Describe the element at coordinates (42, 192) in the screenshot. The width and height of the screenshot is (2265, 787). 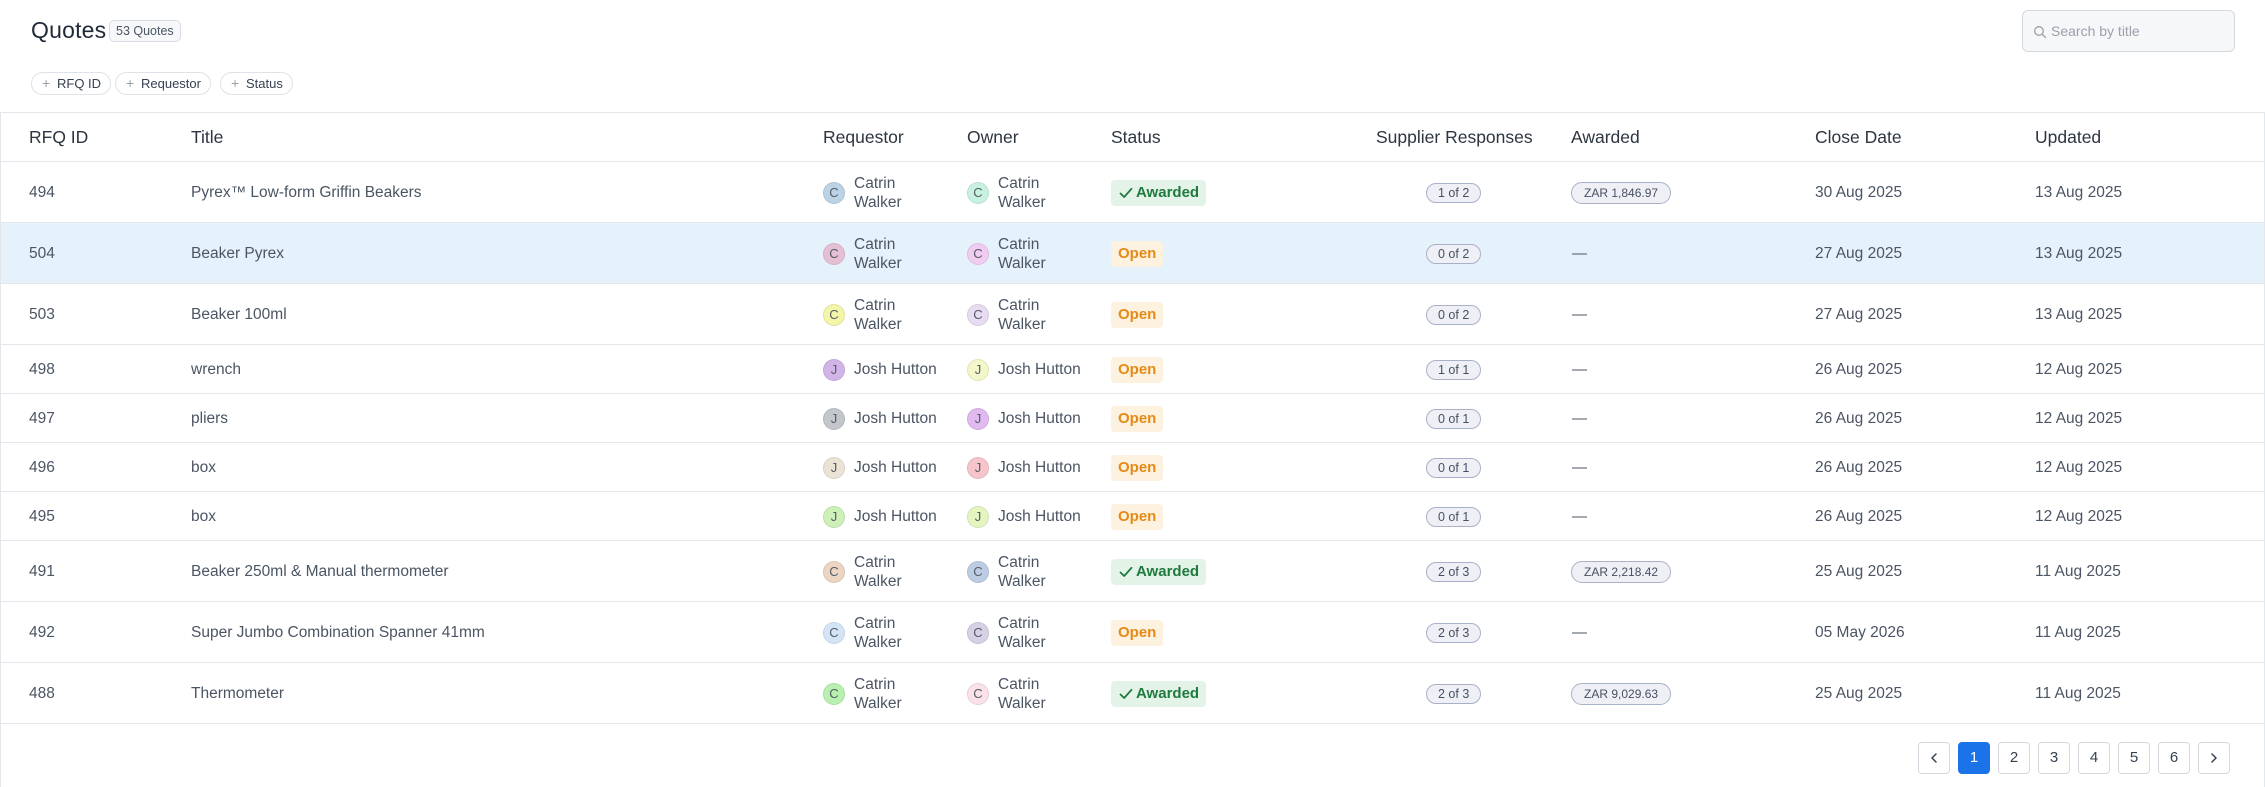
I see `rfq-id-cell: 494` at that location.